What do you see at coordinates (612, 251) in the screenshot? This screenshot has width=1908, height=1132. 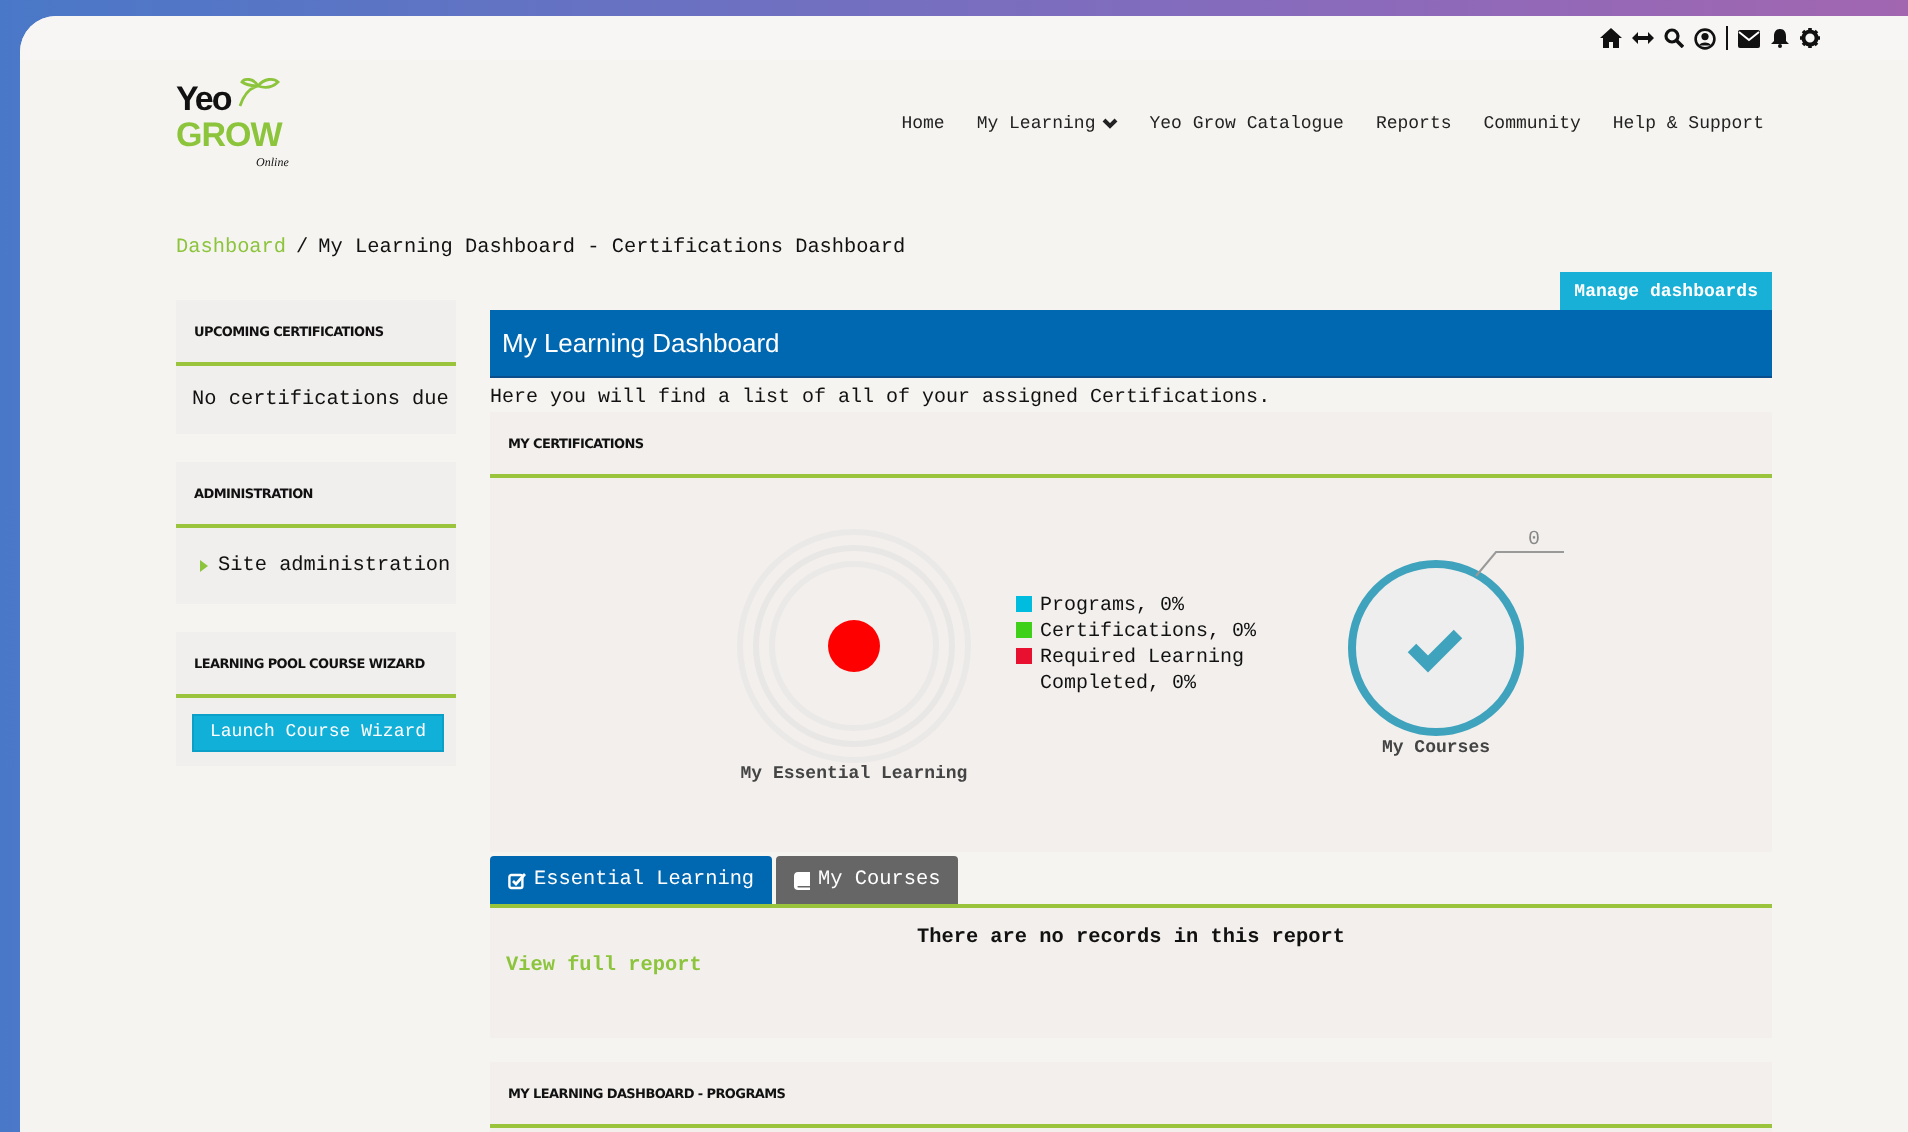 I see `breadcrumb-current: My Learning Dashboard - Certifications Dashboard` at bounding box center [612, 251].